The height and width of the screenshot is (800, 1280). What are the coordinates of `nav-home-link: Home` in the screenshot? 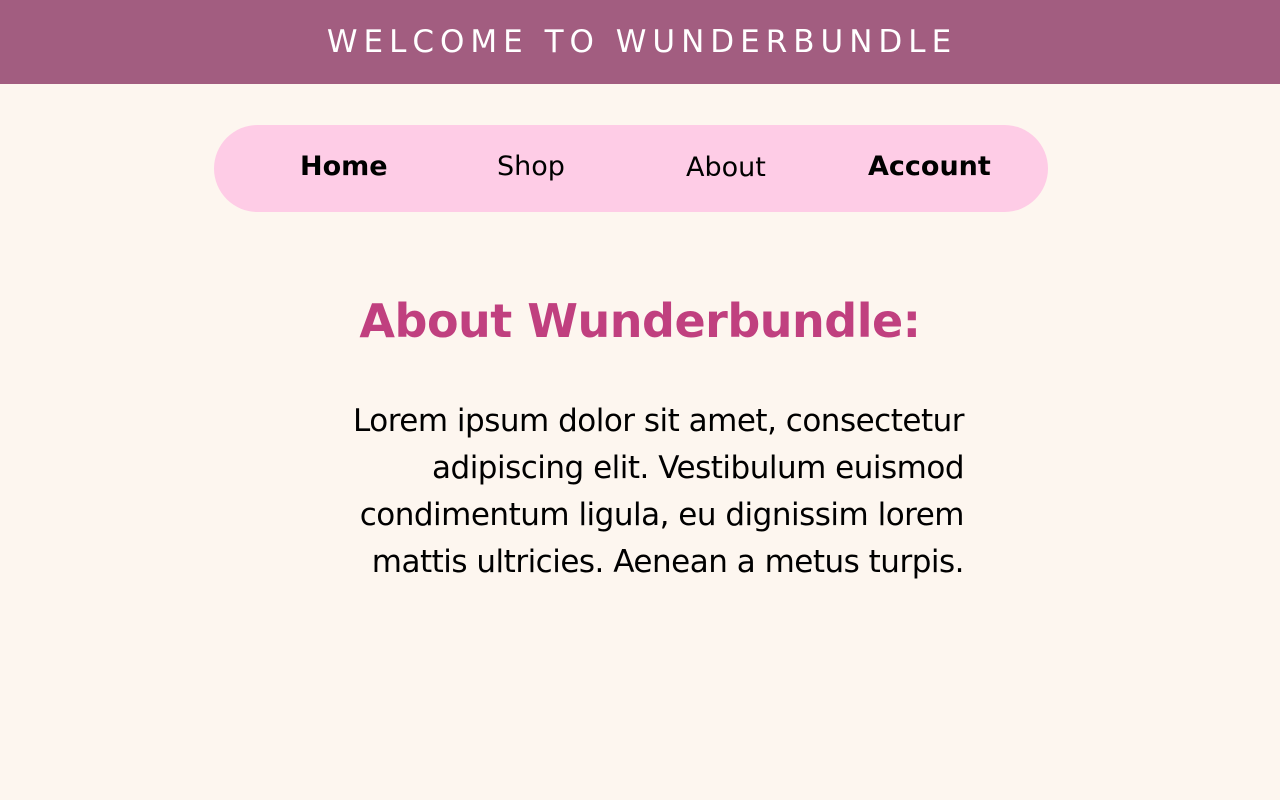 It's located at (344, 168).